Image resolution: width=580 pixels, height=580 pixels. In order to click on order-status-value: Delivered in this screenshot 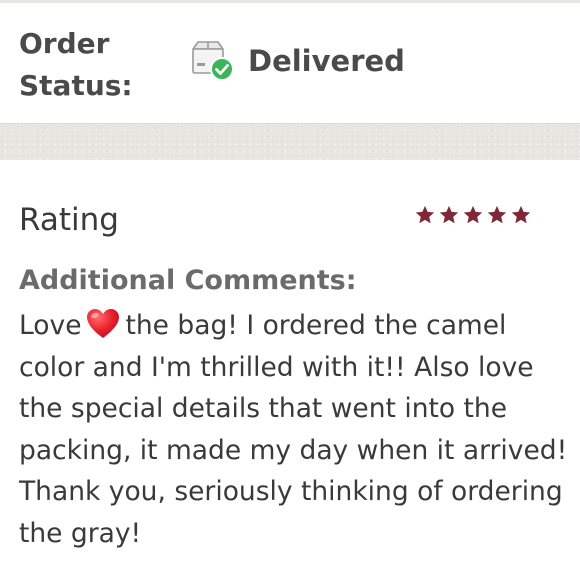, I will do `click(326, 61)`.